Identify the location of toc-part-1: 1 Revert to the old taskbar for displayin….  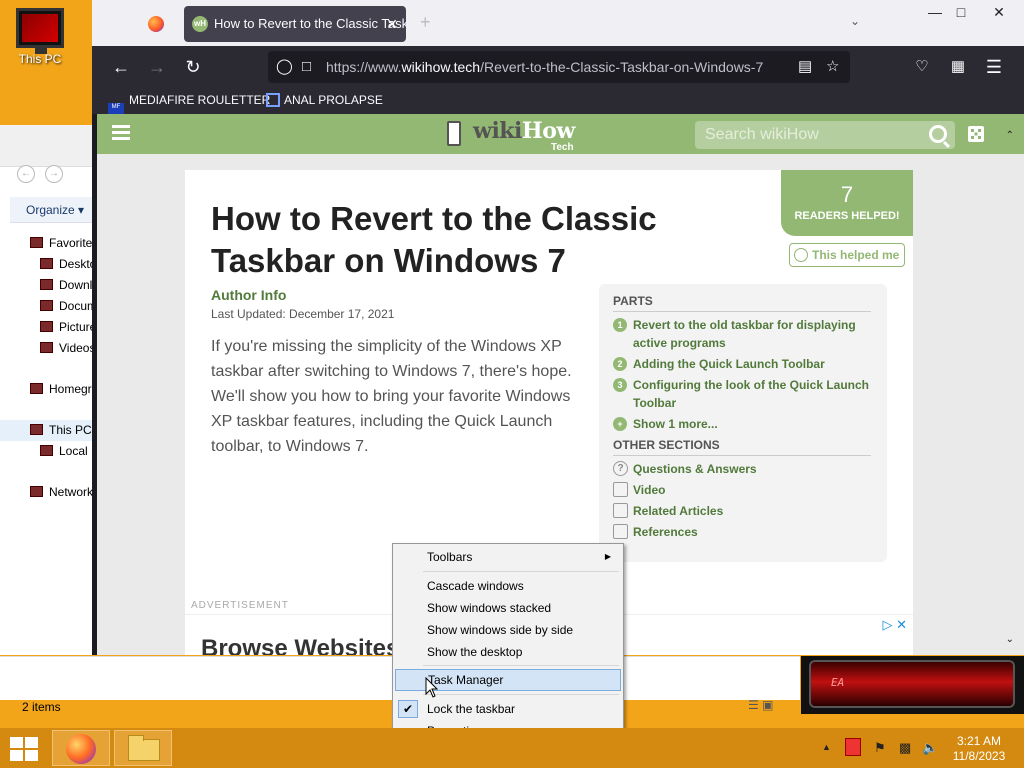
(744, 334).